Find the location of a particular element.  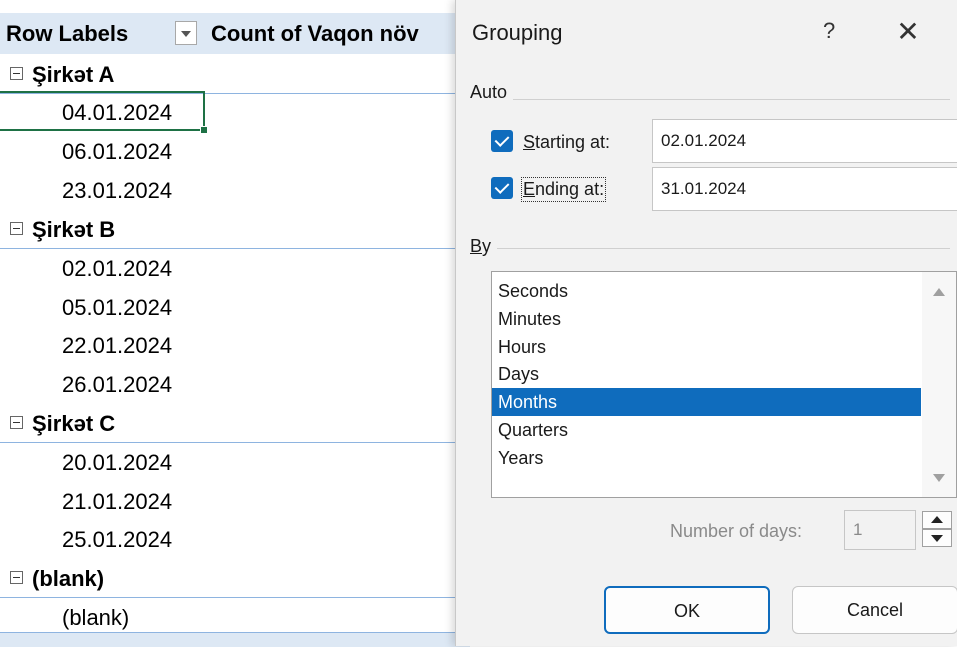

pivot-header-row: Row Labels Count of Vaqon növ is located at coordinates (235, 33).